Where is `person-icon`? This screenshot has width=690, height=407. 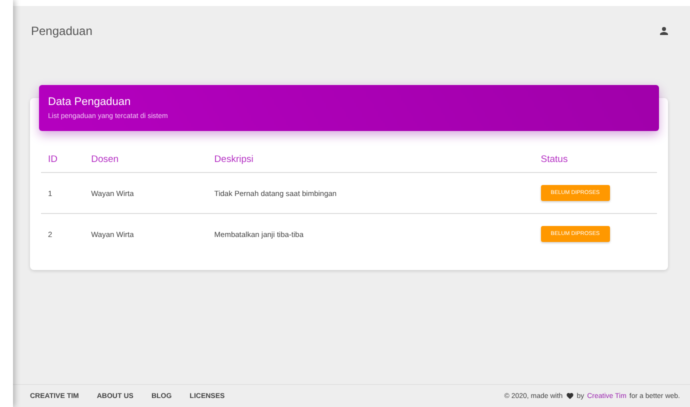 person-icon is located at coordinates (664, 31).